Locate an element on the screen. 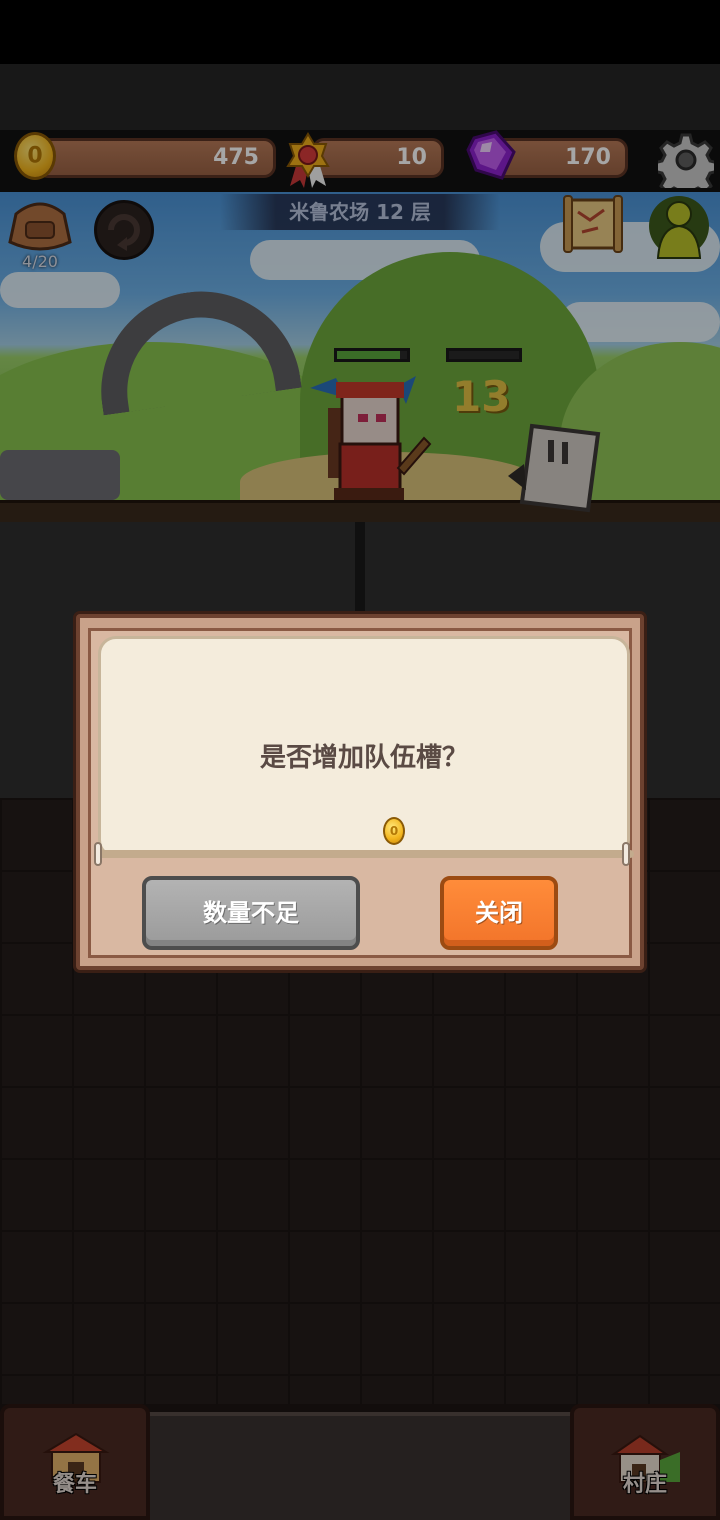 This screenshot has height=1520, width=720. cost-coin-icon is located at coordinates (394, 831).